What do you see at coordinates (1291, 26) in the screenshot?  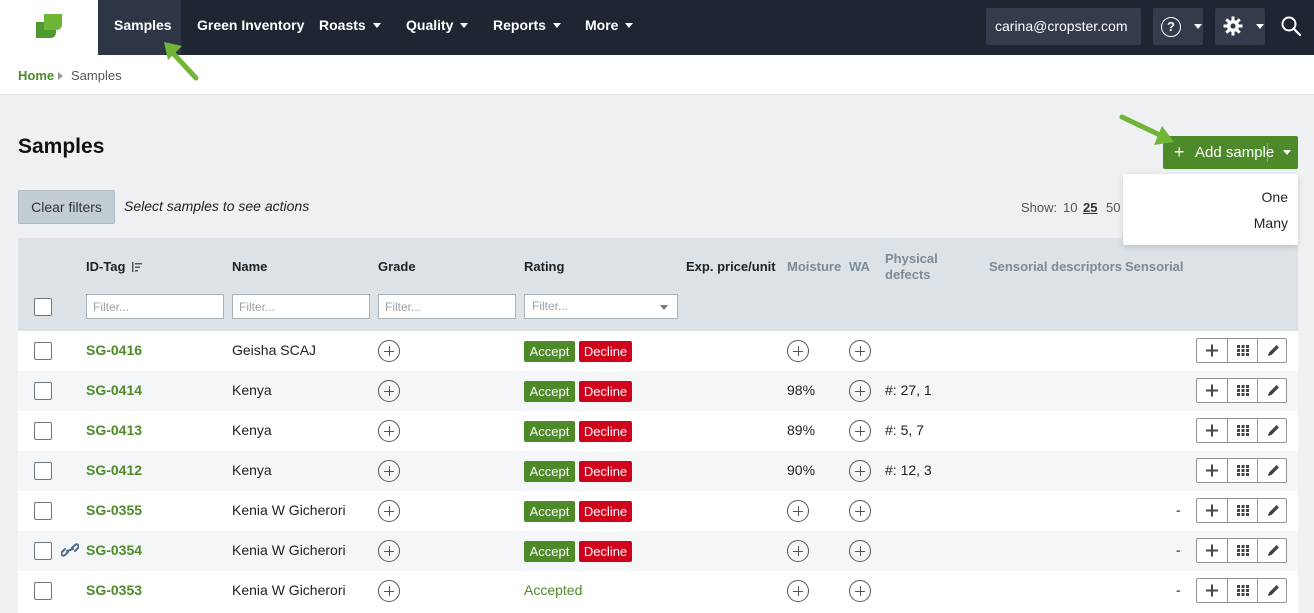 I see `search-icon` at bounding box center [1291, 26].